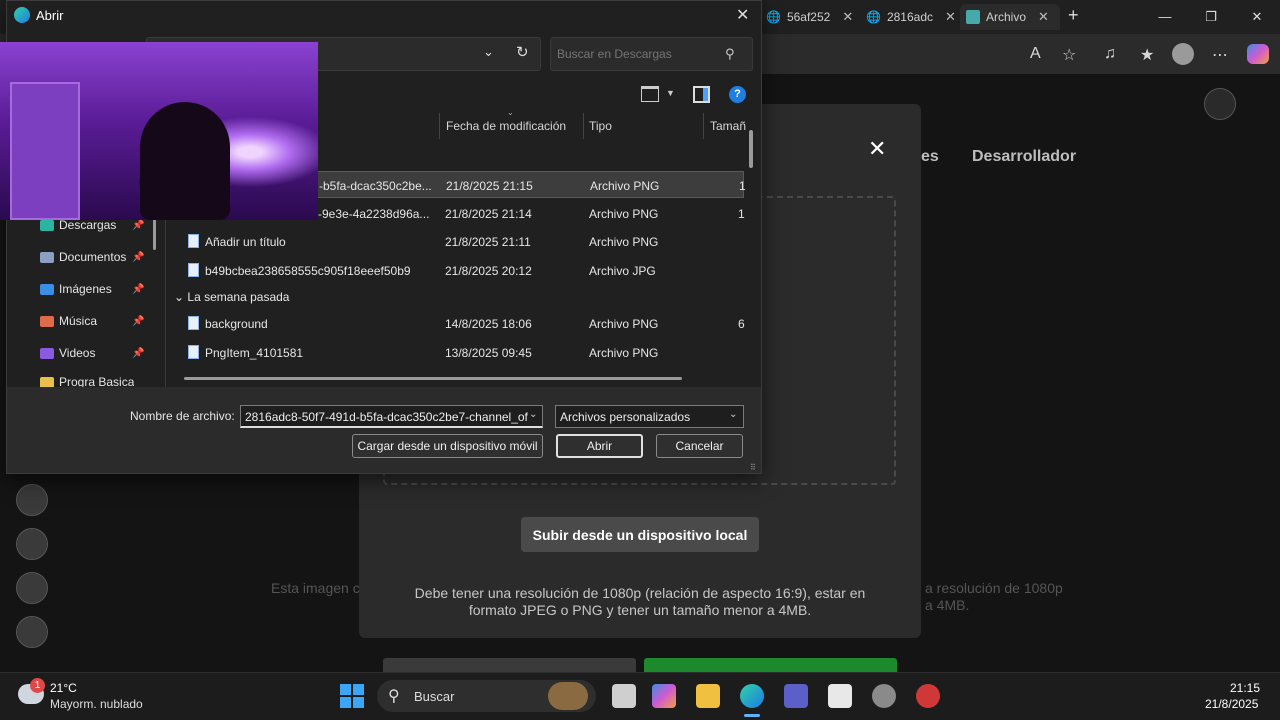  I want to click on settings-gear-icon, so click(884, 696).